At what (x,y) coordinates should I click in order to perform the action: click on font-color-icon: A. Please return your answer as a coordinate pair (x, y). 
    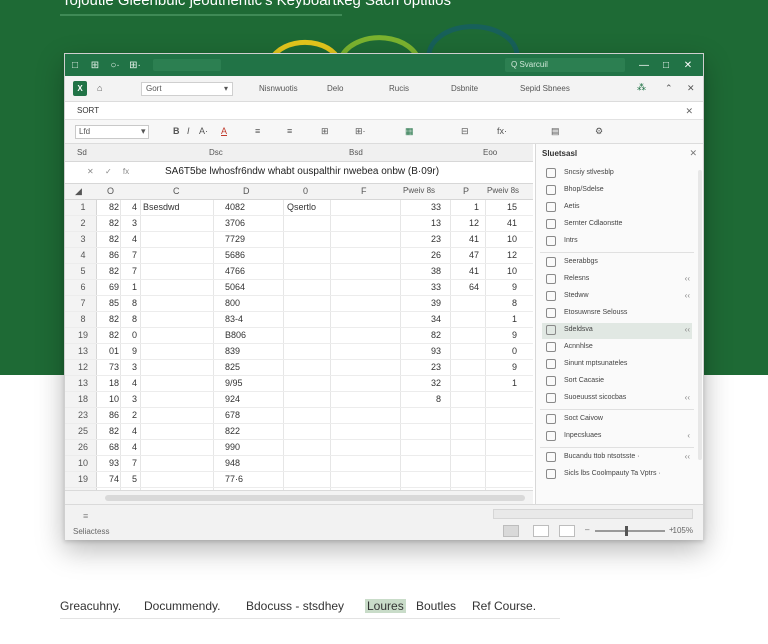
    Looking at the image, I should click on (224, 131).